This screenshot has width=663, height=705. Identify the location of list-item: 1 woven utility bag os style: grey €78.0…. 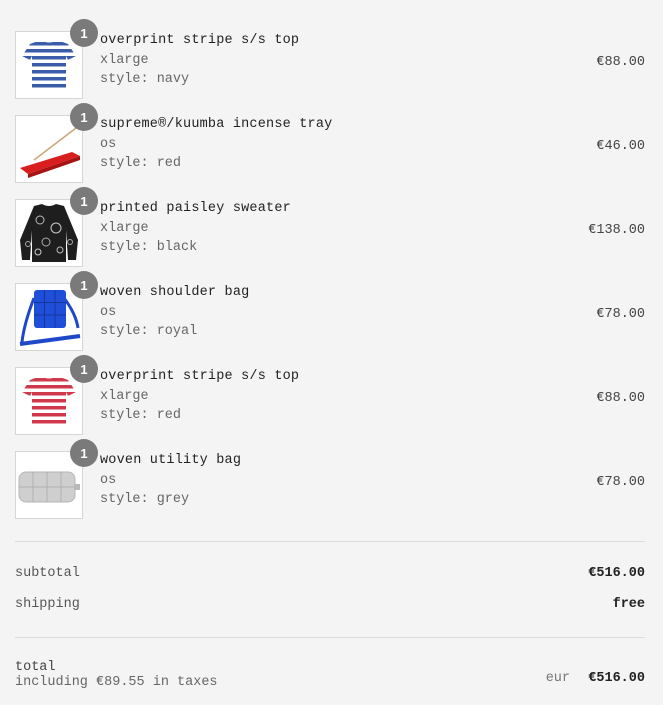
(330, 480).